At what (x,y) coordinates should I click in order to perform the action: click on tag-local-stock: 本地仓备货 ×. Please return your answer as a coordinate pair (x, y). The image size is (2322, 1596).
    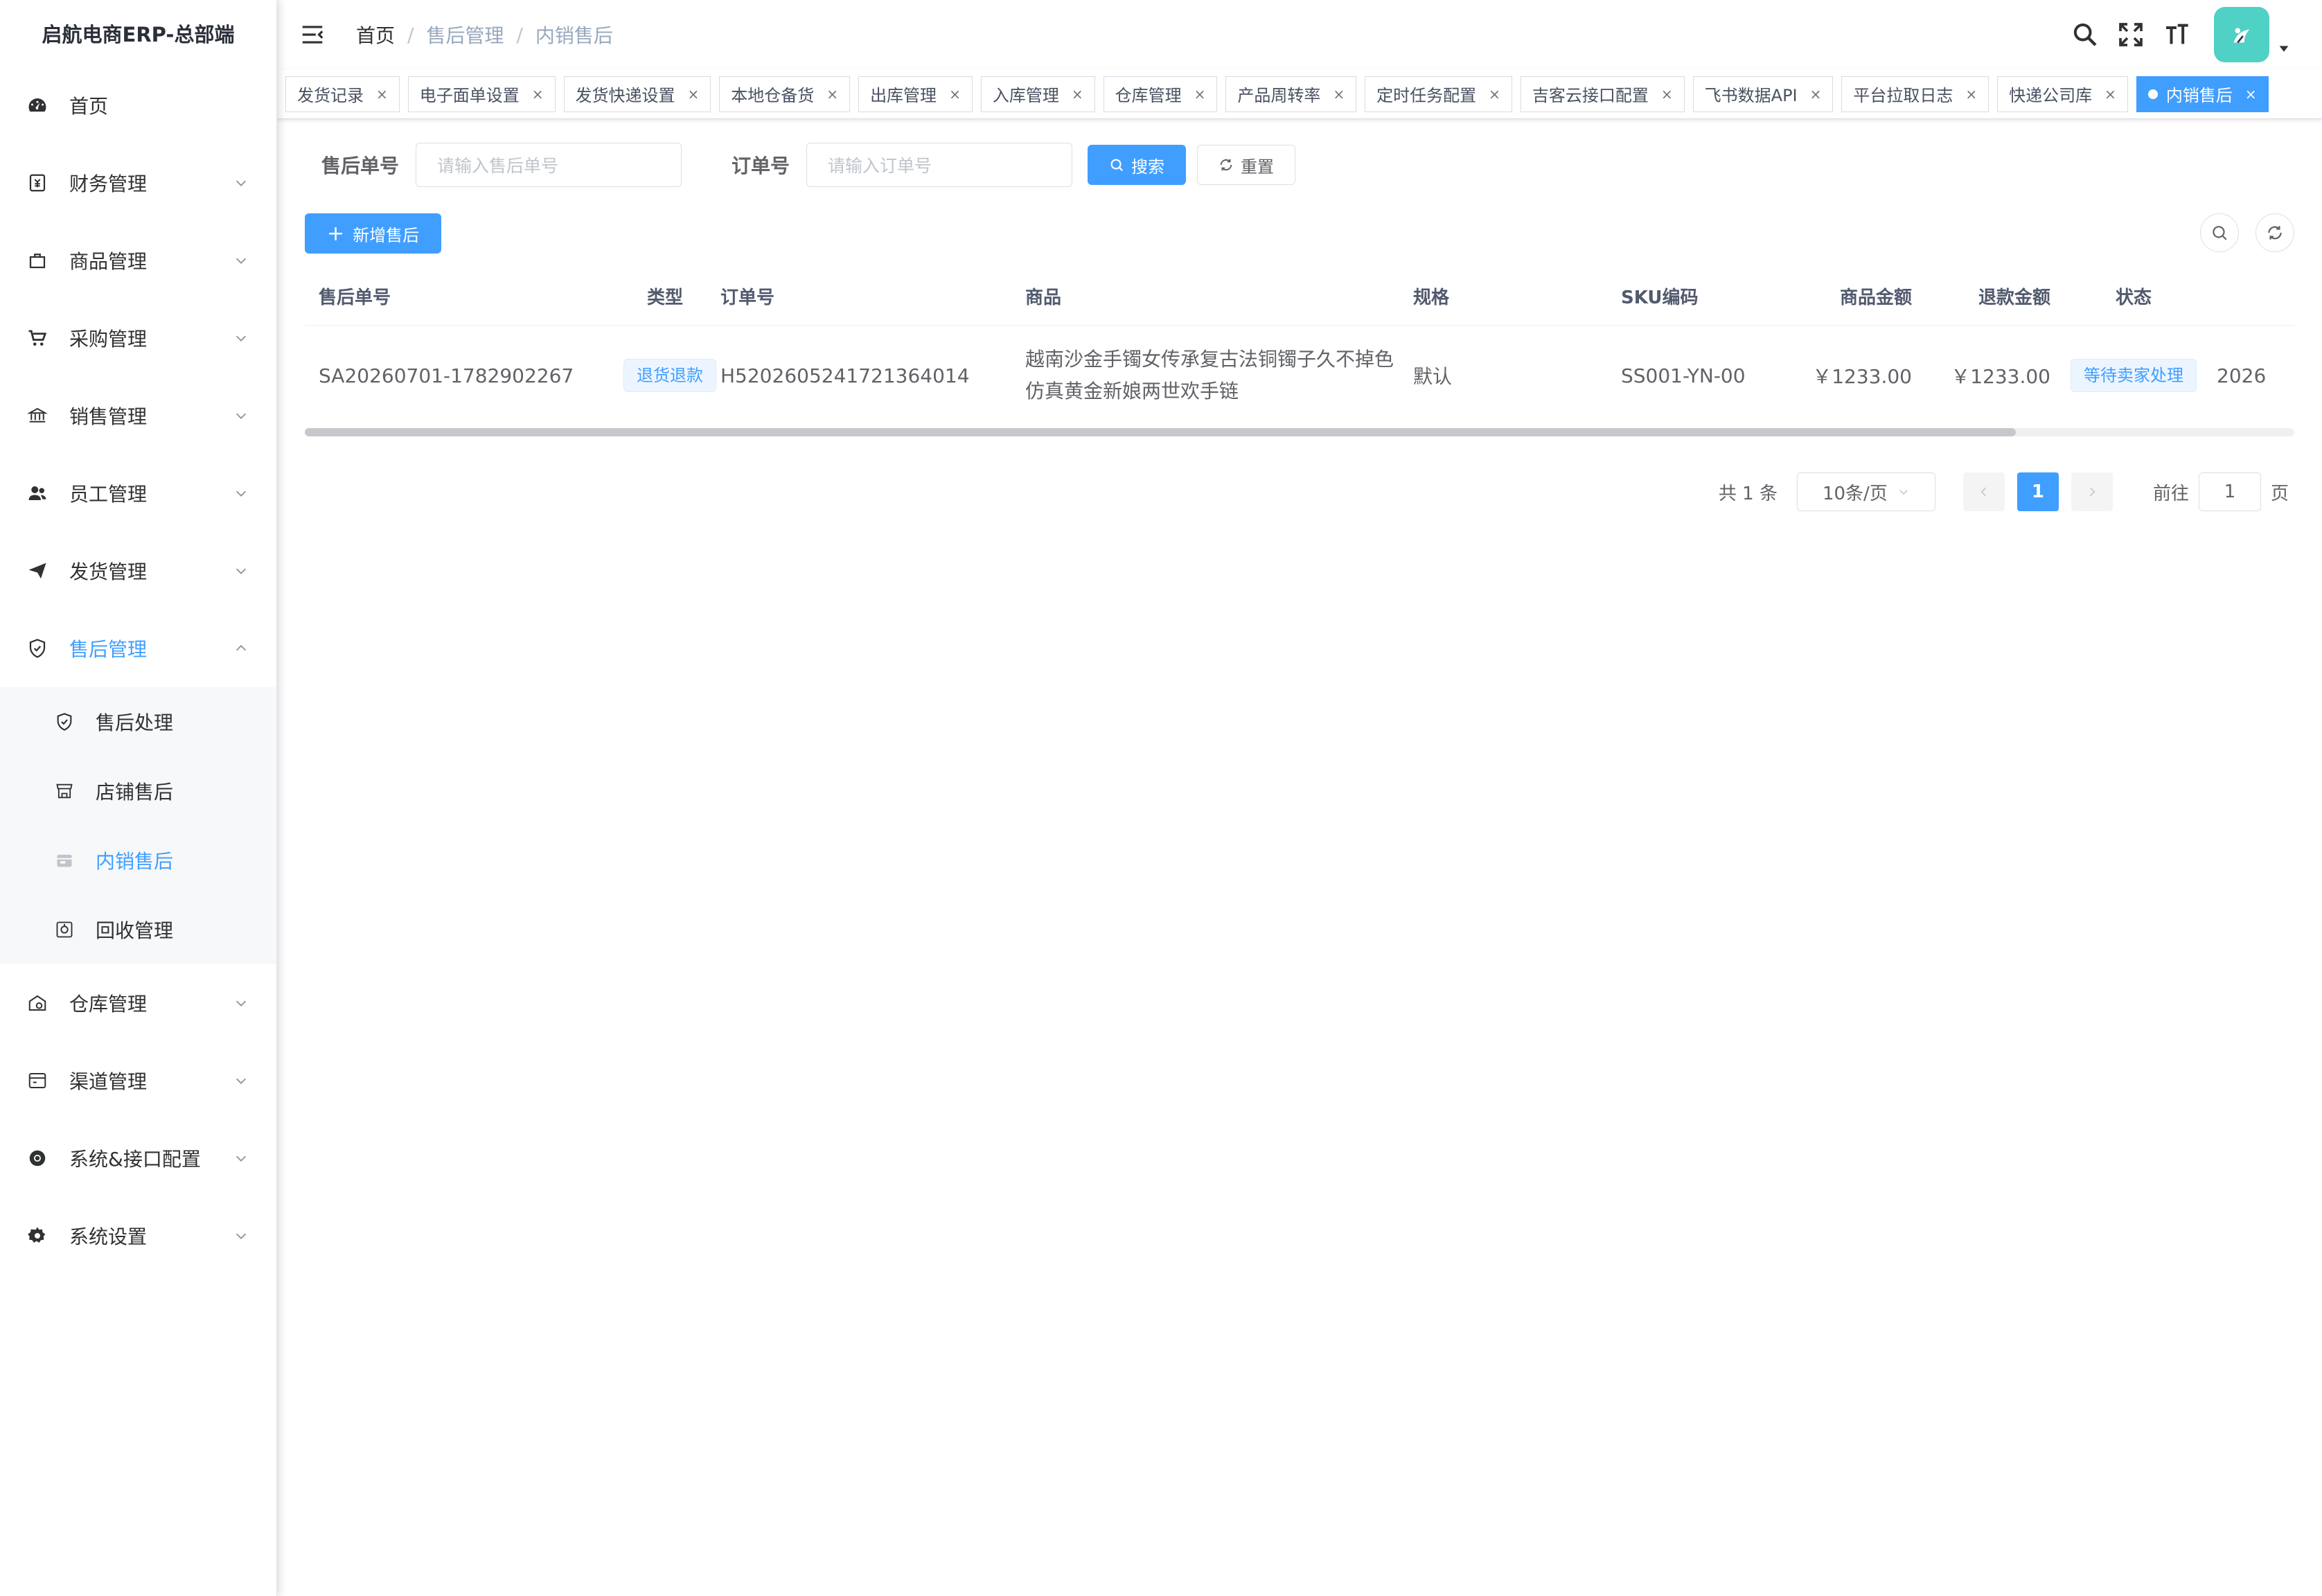
    Looking at the image, I should click on (785, 94).